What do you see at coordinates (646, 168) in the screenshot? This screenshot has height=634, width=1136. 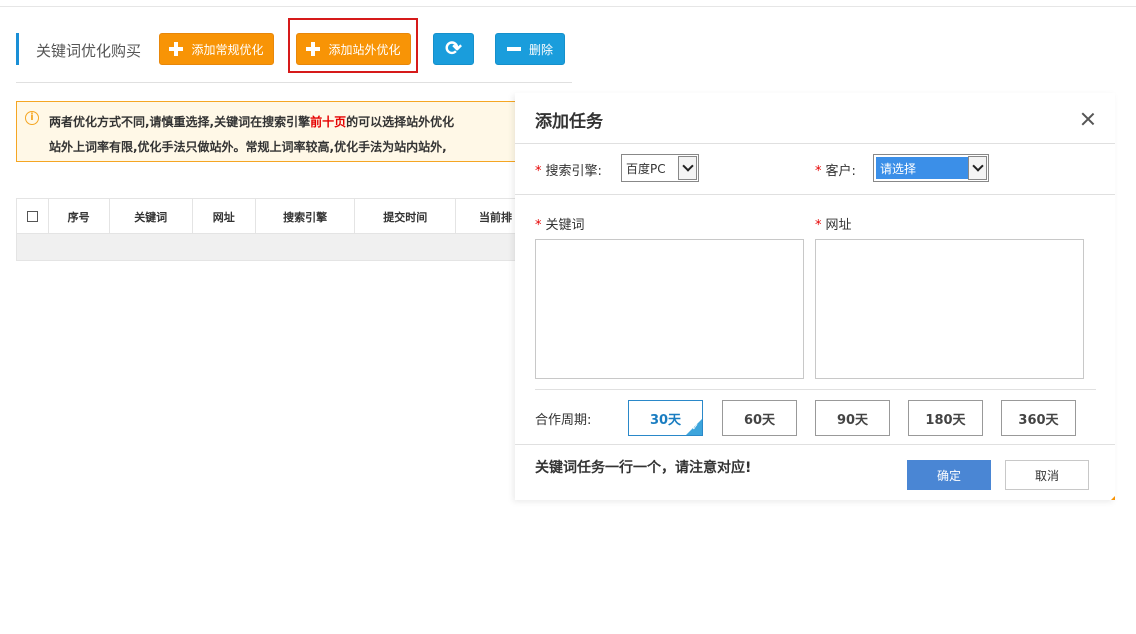 I see `search-engine-value: 百度PC` at bounding box center [646, 168].